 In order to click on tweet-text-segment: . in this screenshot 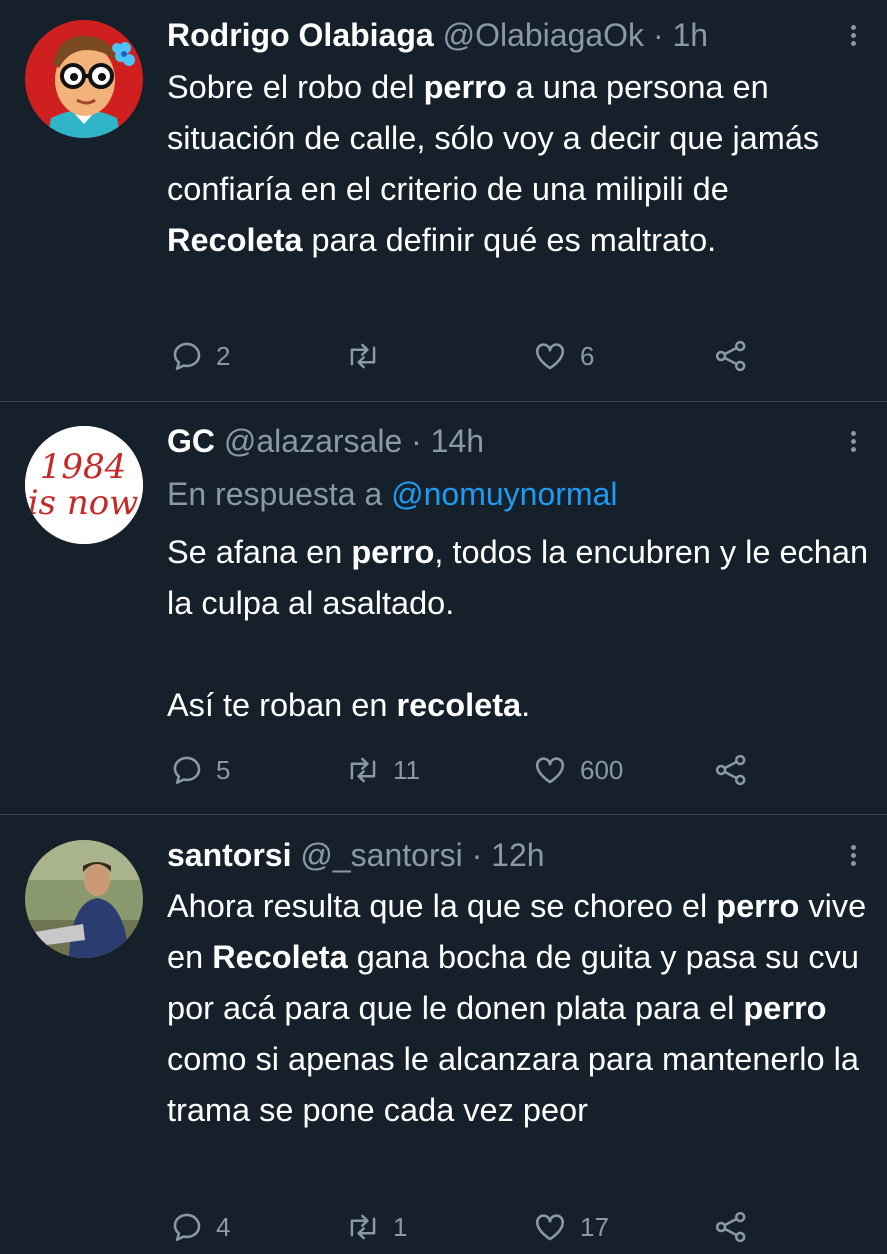, I will do `click(526, 705)`.